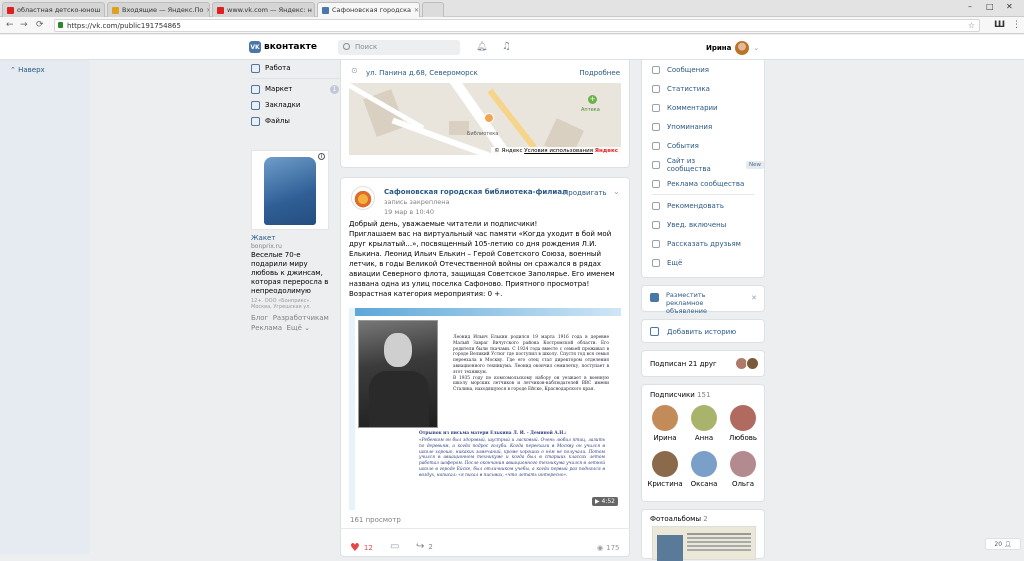 This screenshot has height=561, width=1024. Describe the element at coordinates (703, 224) in the screenshot. I see `menu-item-notifications: Увед. включены` at that location.